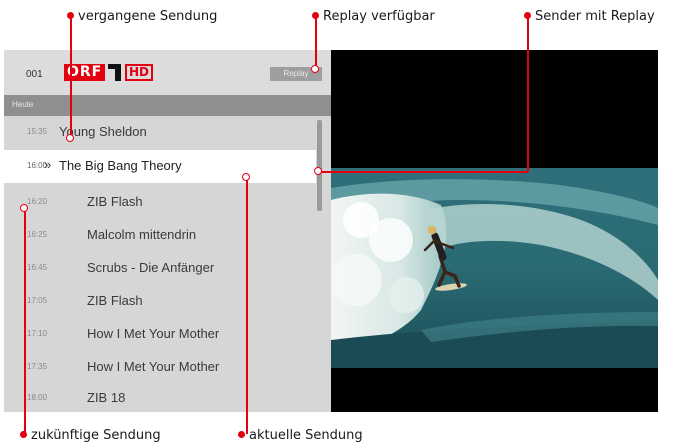 The height and width of the screenshot is (448, 676). What do you see at coordinates (160, 132) in the screenshot?
I see `program-row-past: 15:35 Young Sheldon` at bounding box center [160, 132].